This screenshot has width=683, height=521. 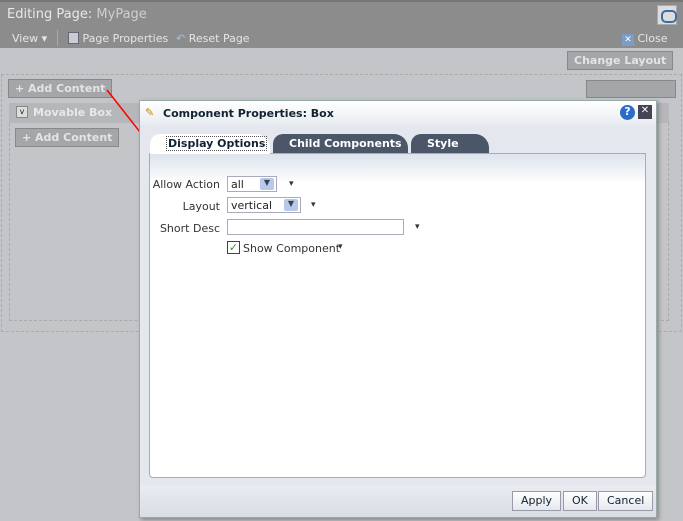 What do you see at coordinates (626, 501) in the screenshot?
I see `cancel-button: Cancel` at bounding box center [626, 501].